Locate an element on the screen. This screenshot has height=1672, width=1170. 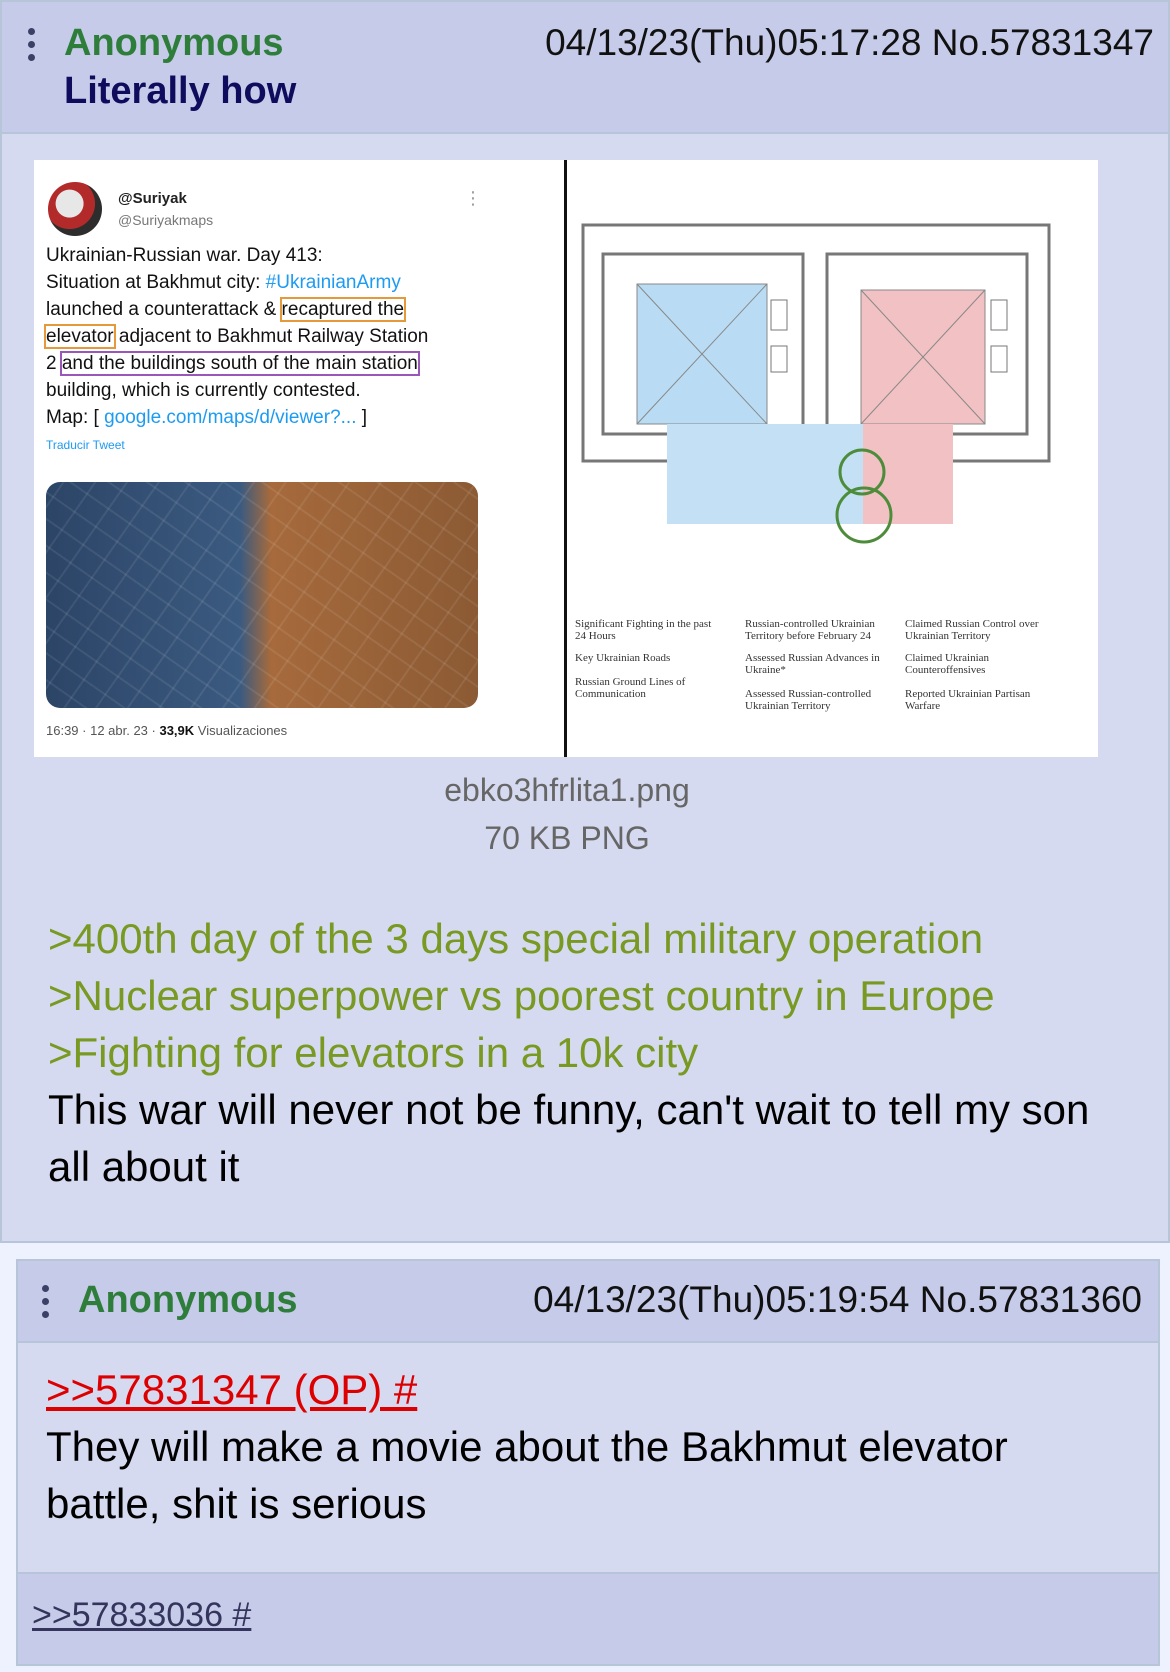
quote-link: >>57831347 (OP) # is located at coordinates (576, 1389).